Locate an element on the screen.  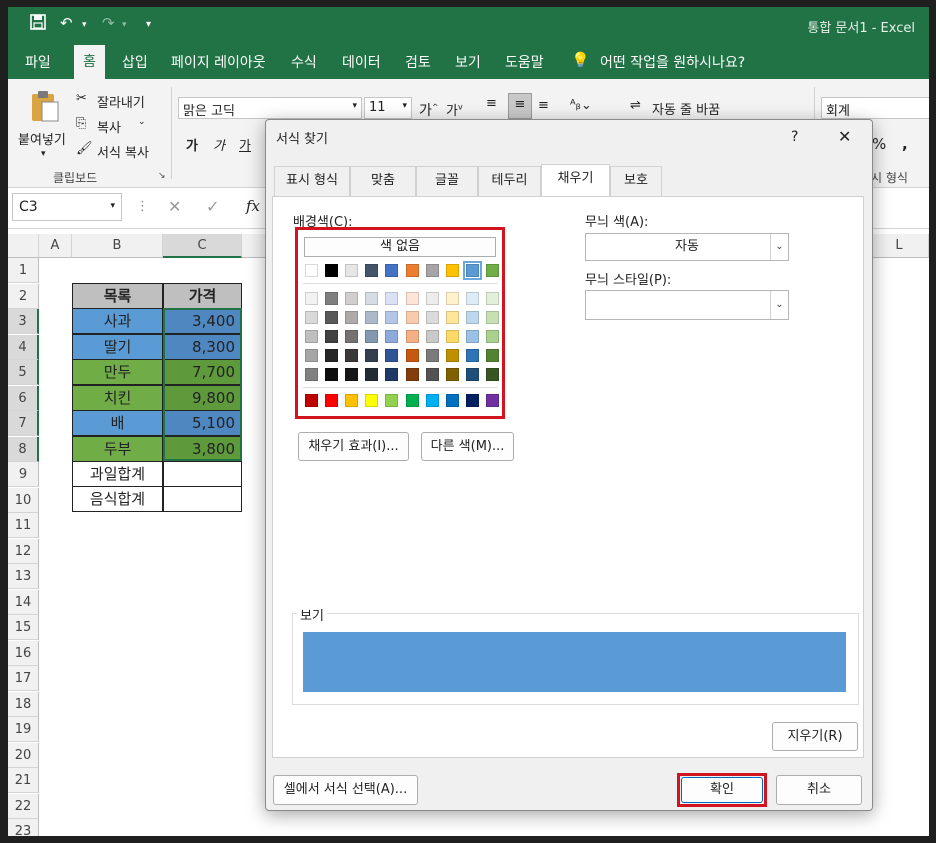
item-cell: 배 is located at coordinates (117, 423).